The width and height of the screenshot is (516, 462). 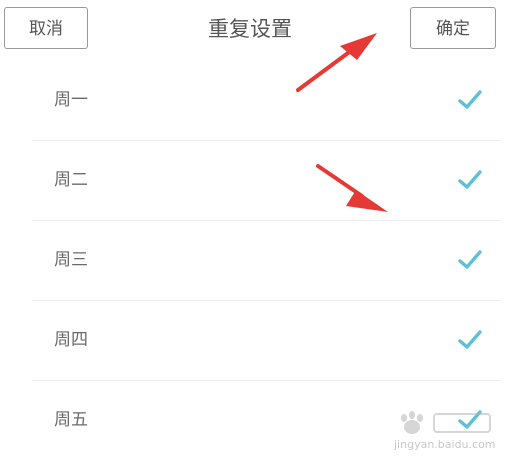 What do you see at coordinates (71, 100) in the screenshot?
I see `list-item-label: 周一` at bounding box center [71, 100].